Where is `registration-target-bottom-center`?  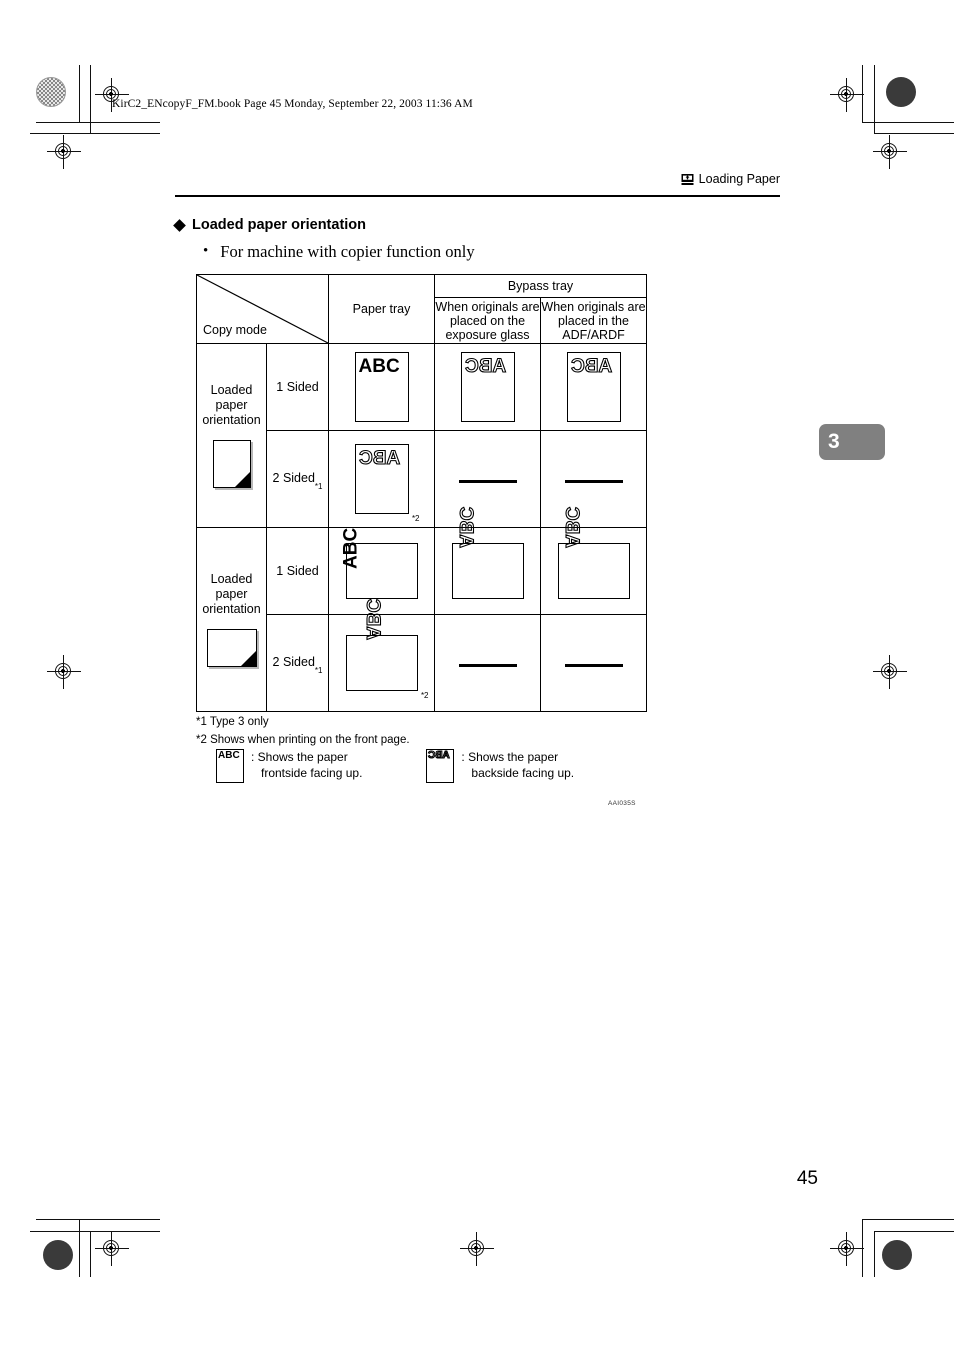 registration-target-bottom-center is located at coordinates (477, 1249).